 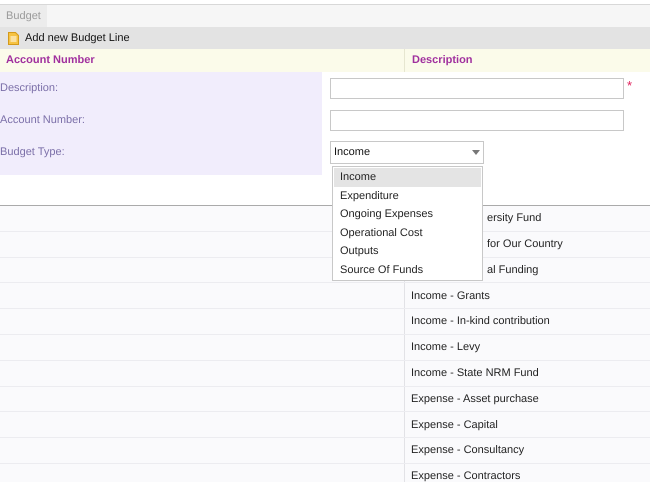 What do you see at coordinates (475, 373) in the screenshot?
I see `table-cell-text: Income - State NRM Fund` at bounding box center [475, 373].